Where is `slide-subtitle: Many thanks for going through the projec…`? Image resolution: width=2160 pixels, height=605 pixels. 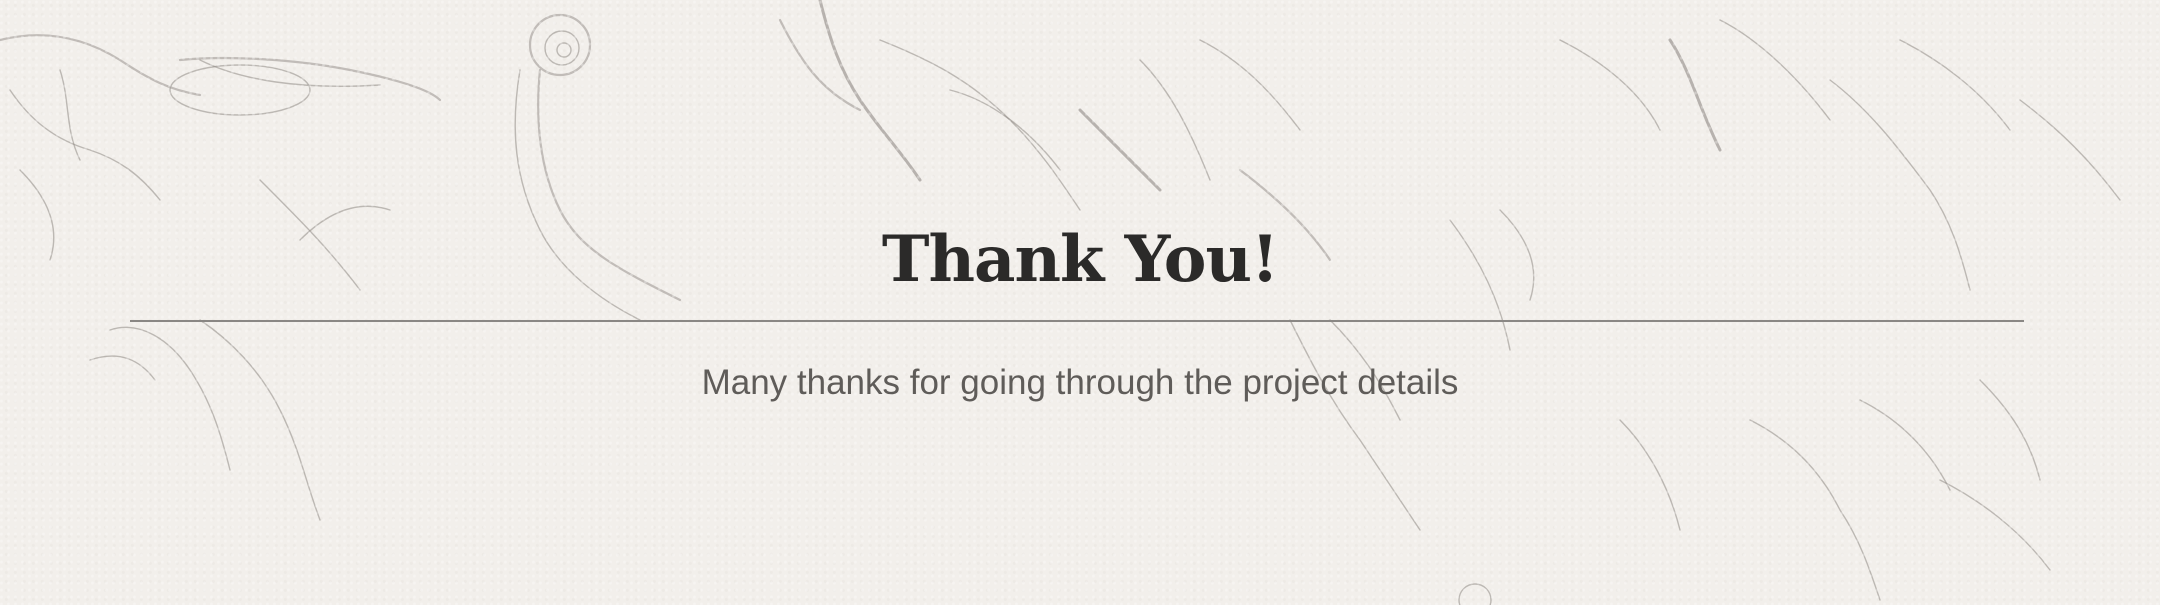 slide-subtitle: Many thanks for going through the projec… is located at coordinates (1080, 382).